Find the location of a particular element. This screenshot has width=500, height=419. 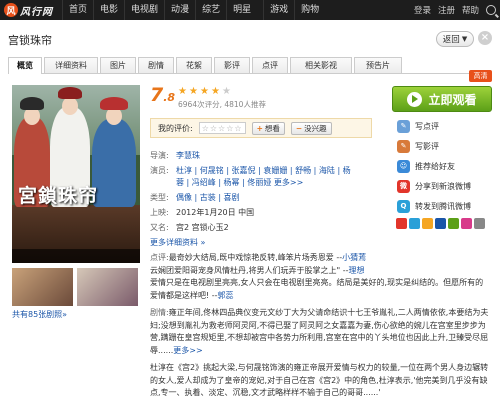

share-kaixin-icon is located at coordinates (453, 223).